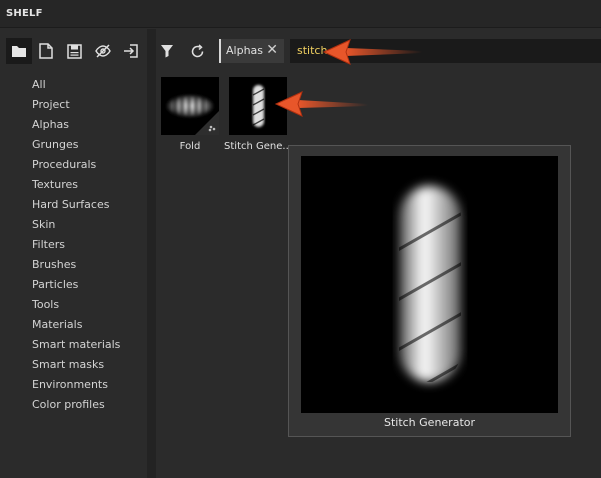 The height and width of the screenshot is (478, 601). What do you see at coordinates (76, 405) in the screenshot?
I see `category-color-profiles: Color profiles` at bounding box center [76, 405].